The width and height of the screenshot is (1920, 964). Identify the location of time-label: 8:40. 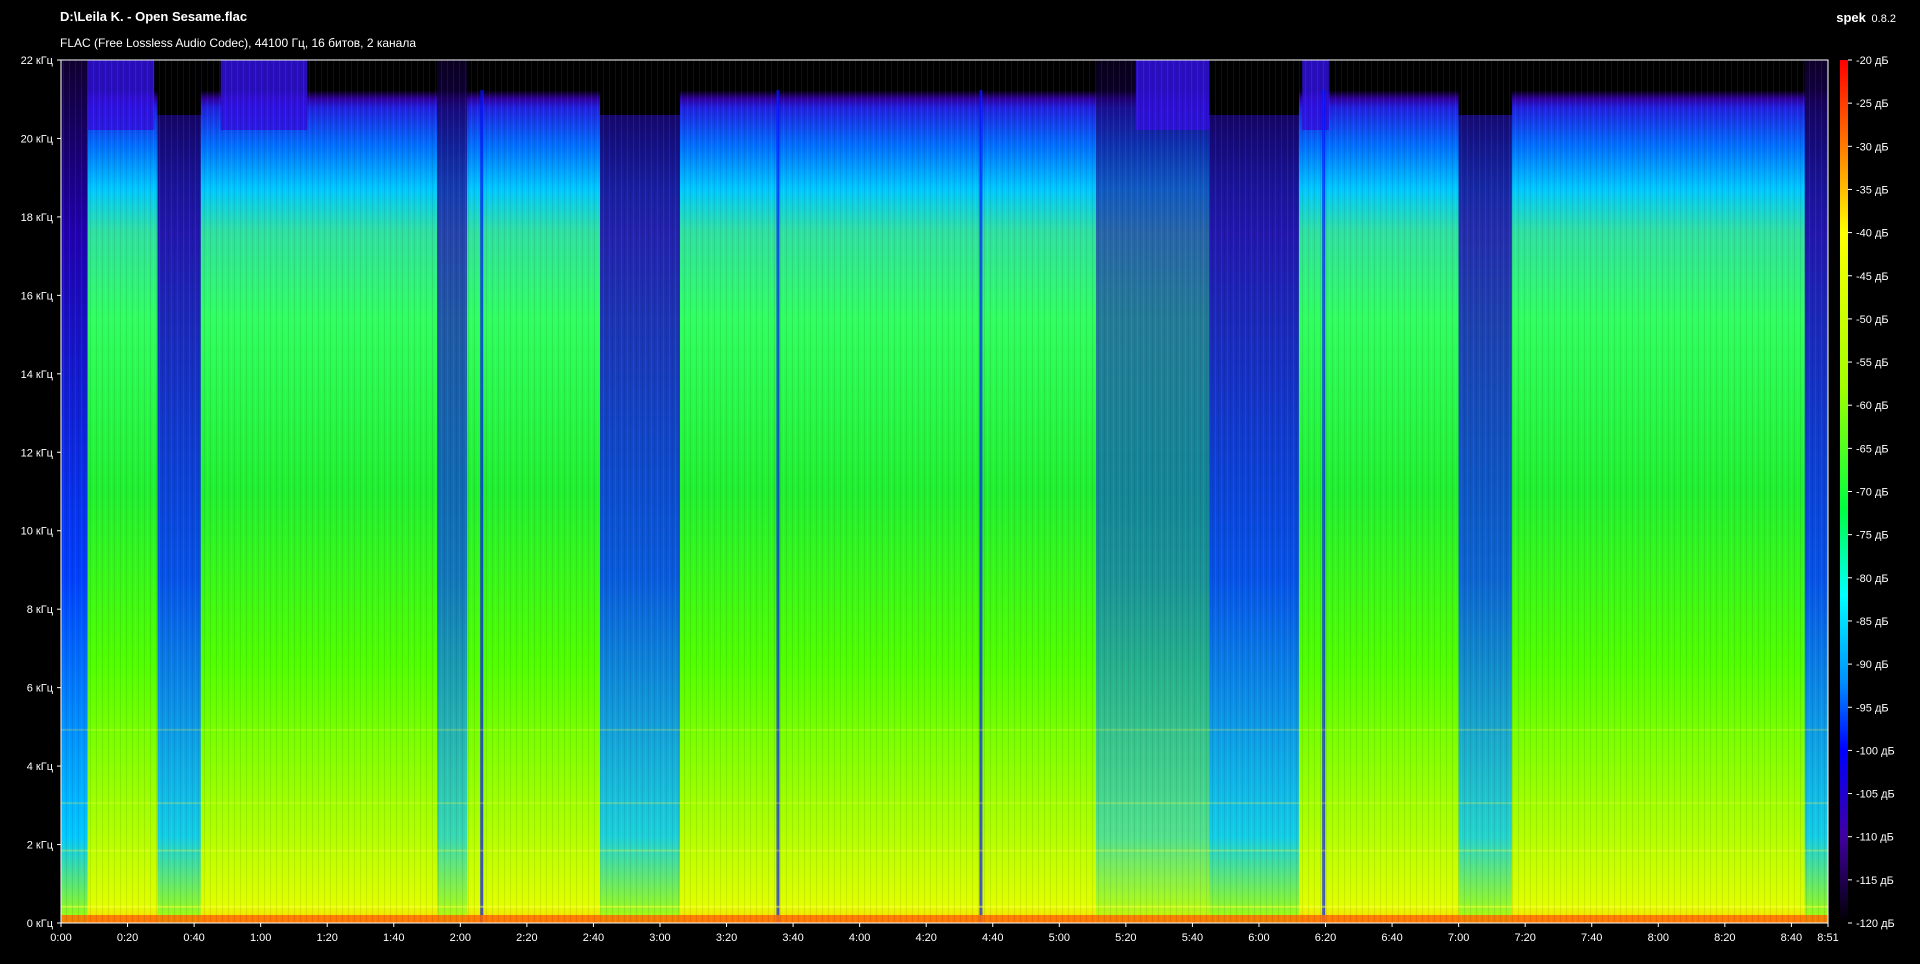
(1791, 938).